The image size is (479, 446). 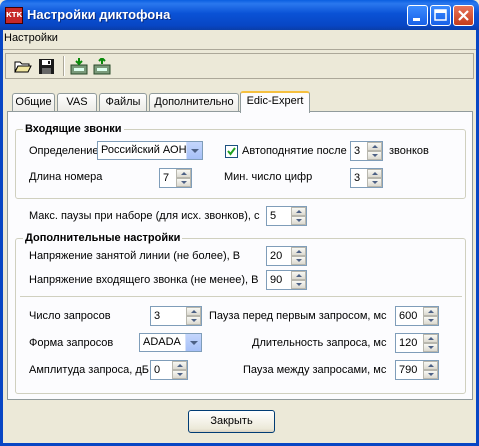 I want to click on definition-value: Российский АОН, so click(x=144, y=150).